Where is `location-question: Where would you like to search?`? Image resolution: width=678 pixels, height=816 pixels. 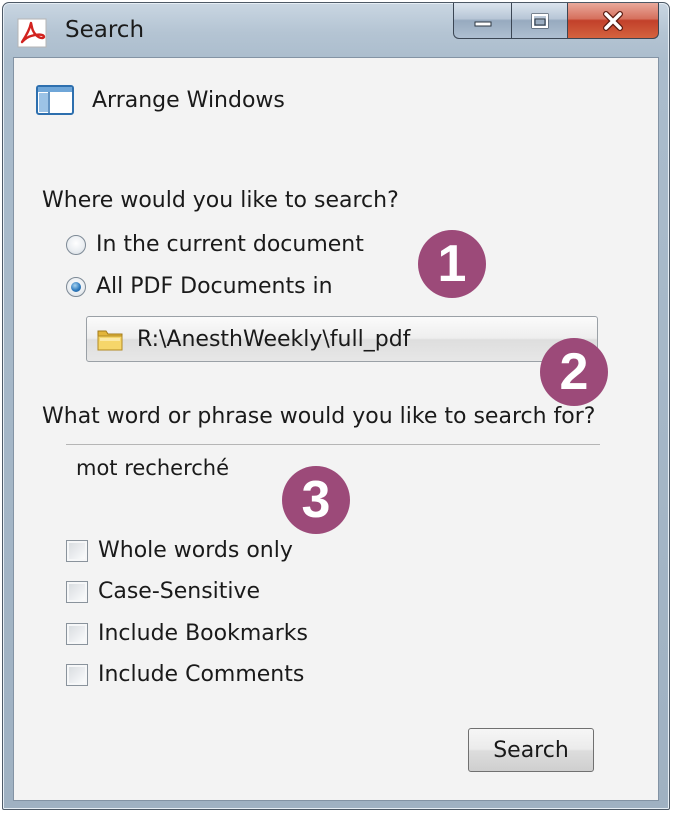
location-question: Where would you like to search? is located at coordinates (220, 200).